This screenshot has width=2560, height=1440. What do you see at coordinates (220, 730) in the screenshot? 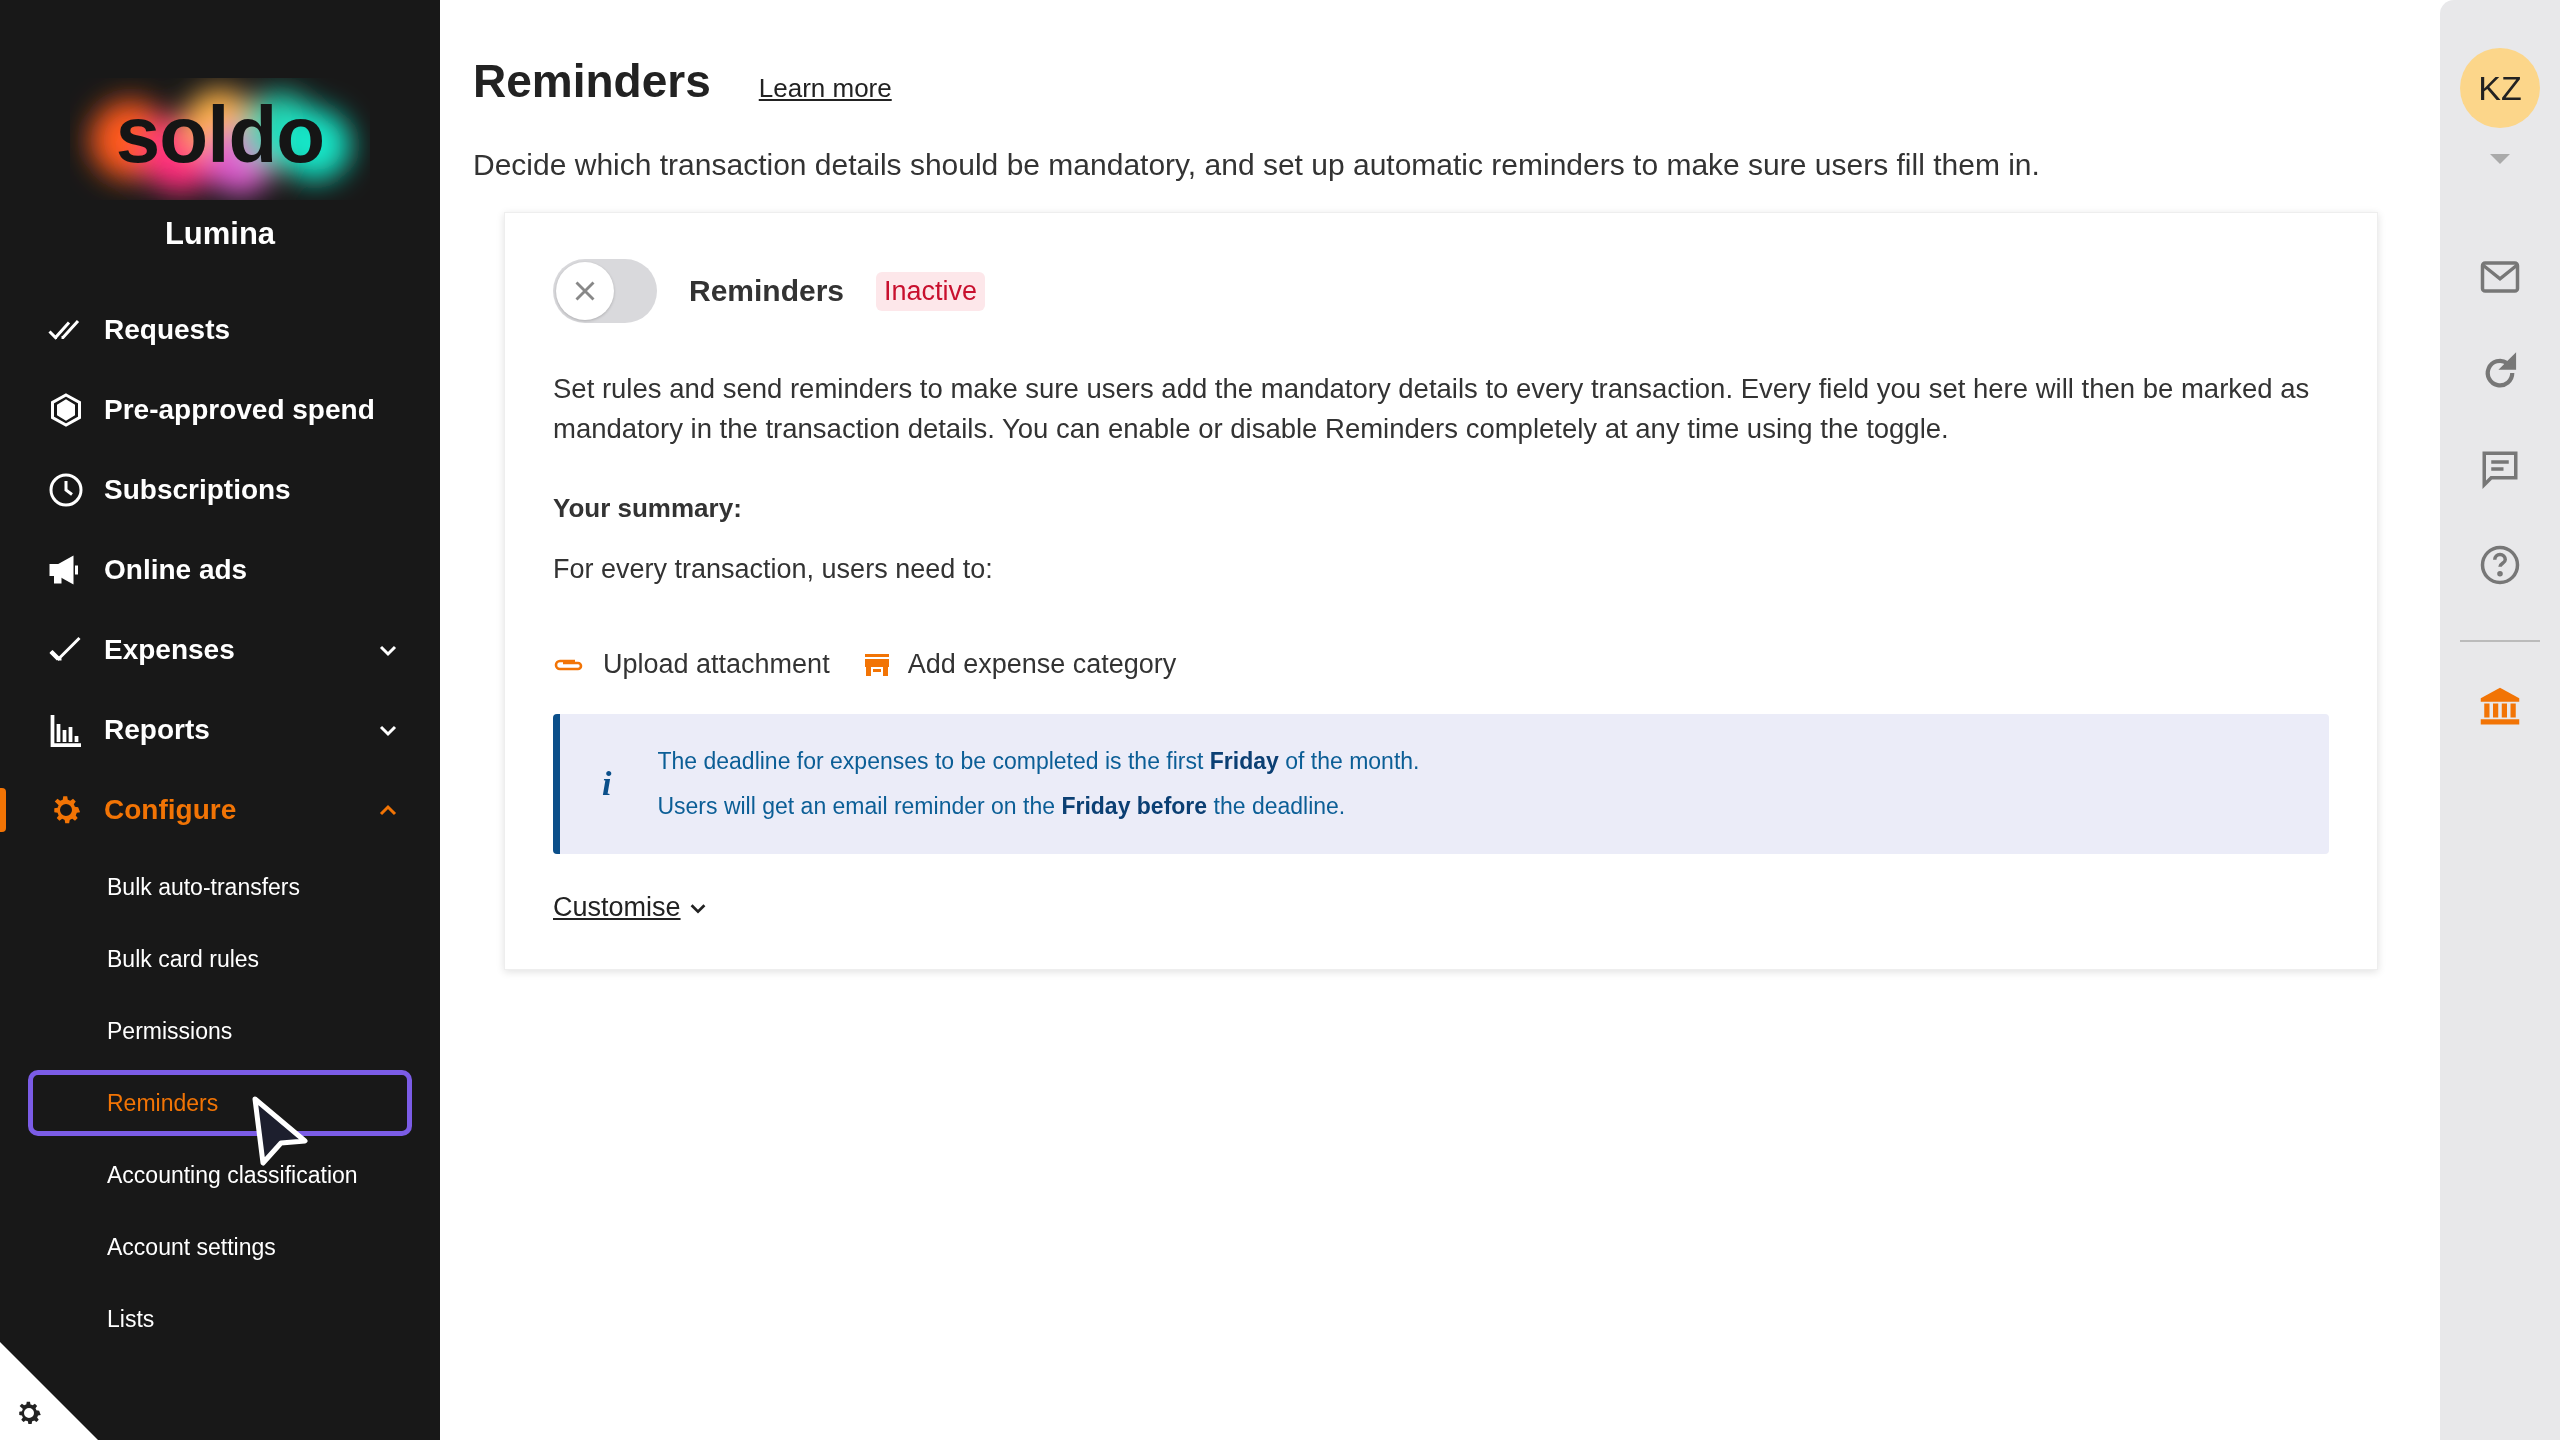
I see `nav-item: Reports` at bounding box center [220, 730].